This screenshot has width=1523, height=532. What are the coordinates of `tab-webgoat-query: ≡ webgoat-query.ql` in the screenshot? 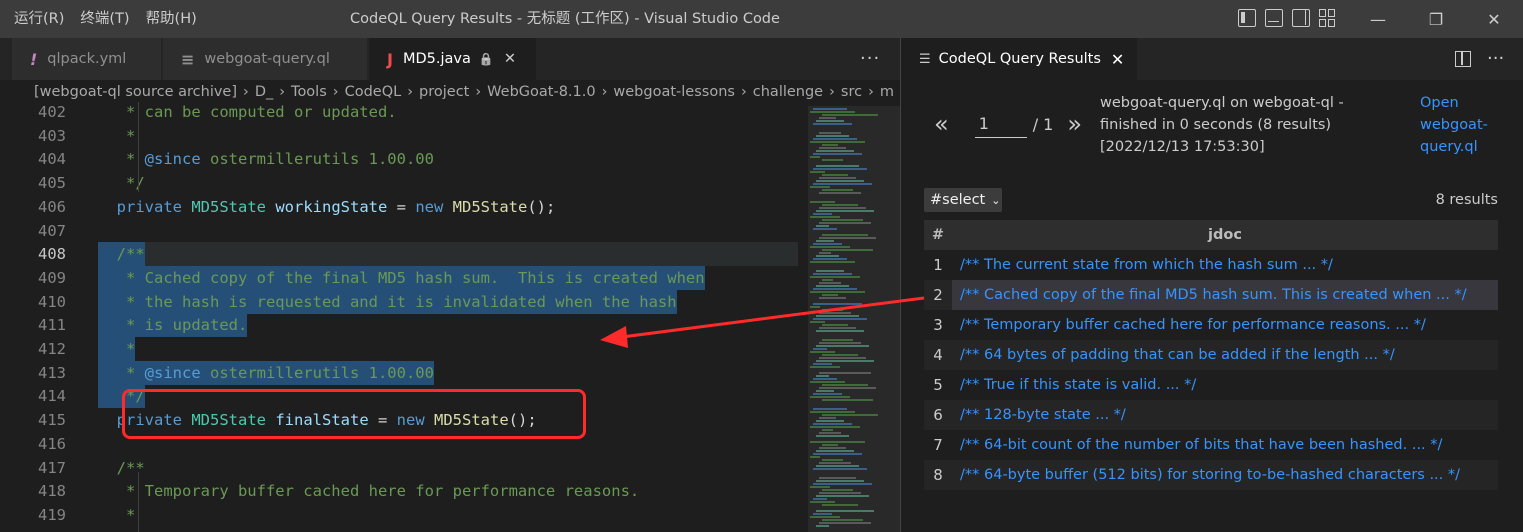 It's located at (265, 59).